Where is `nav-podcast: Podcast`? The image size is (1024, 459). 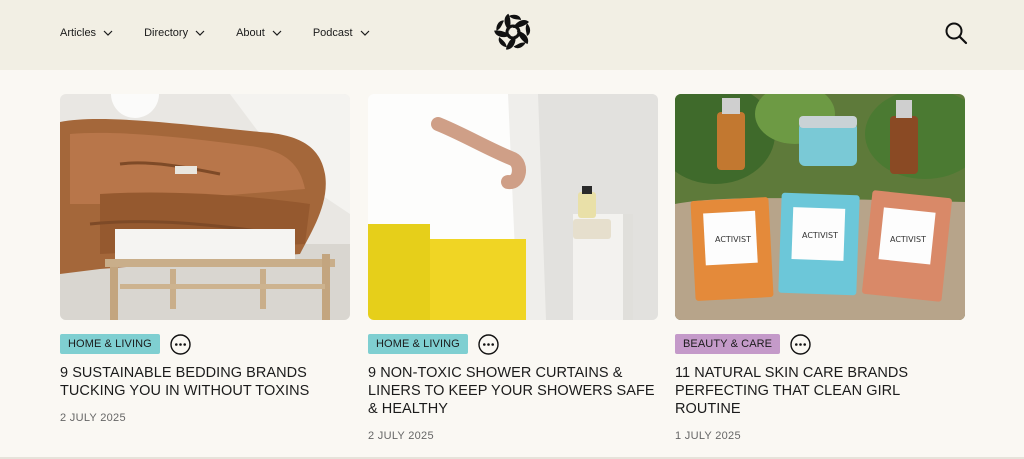
nav-podcast: Podcast is located at coordinates (342, 33).